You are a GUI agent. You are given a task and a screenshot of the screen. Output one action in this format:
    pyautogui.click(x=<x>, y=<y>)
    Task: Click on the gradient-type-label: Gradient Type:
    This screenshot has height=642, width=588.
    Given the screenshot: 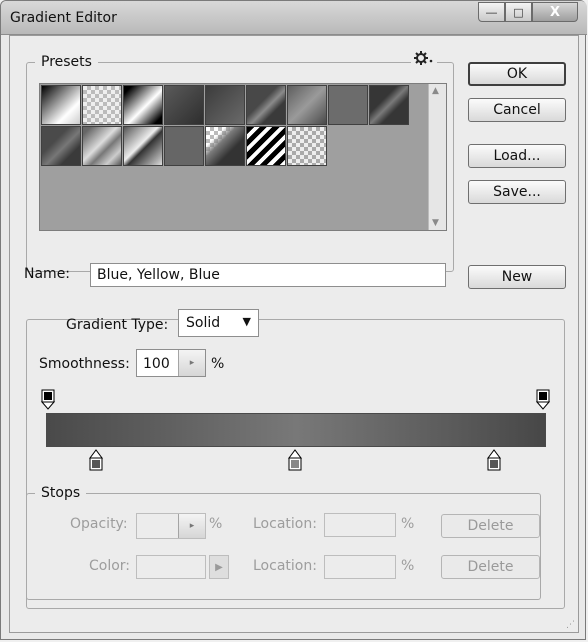 What is the action you would take?
    pyautogui.click(x=117, y=325)
    